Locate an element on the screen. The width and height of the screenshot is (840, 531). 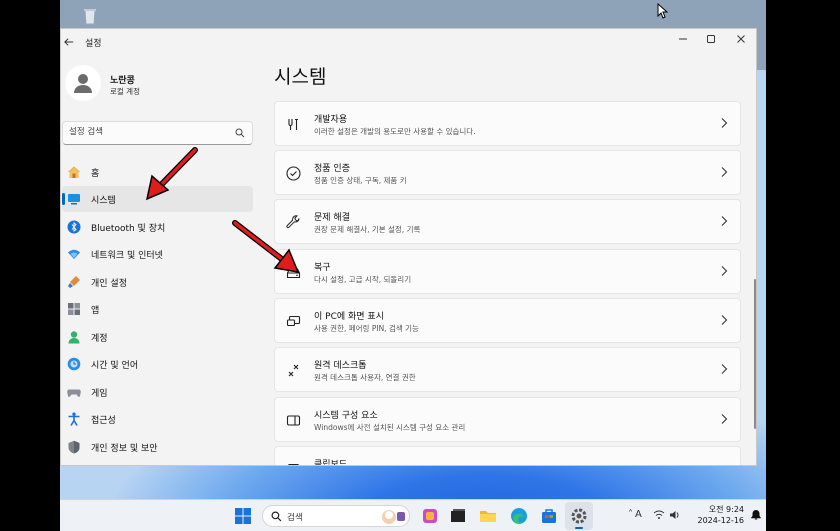
minimize-button is located at coordinates (683, 39).